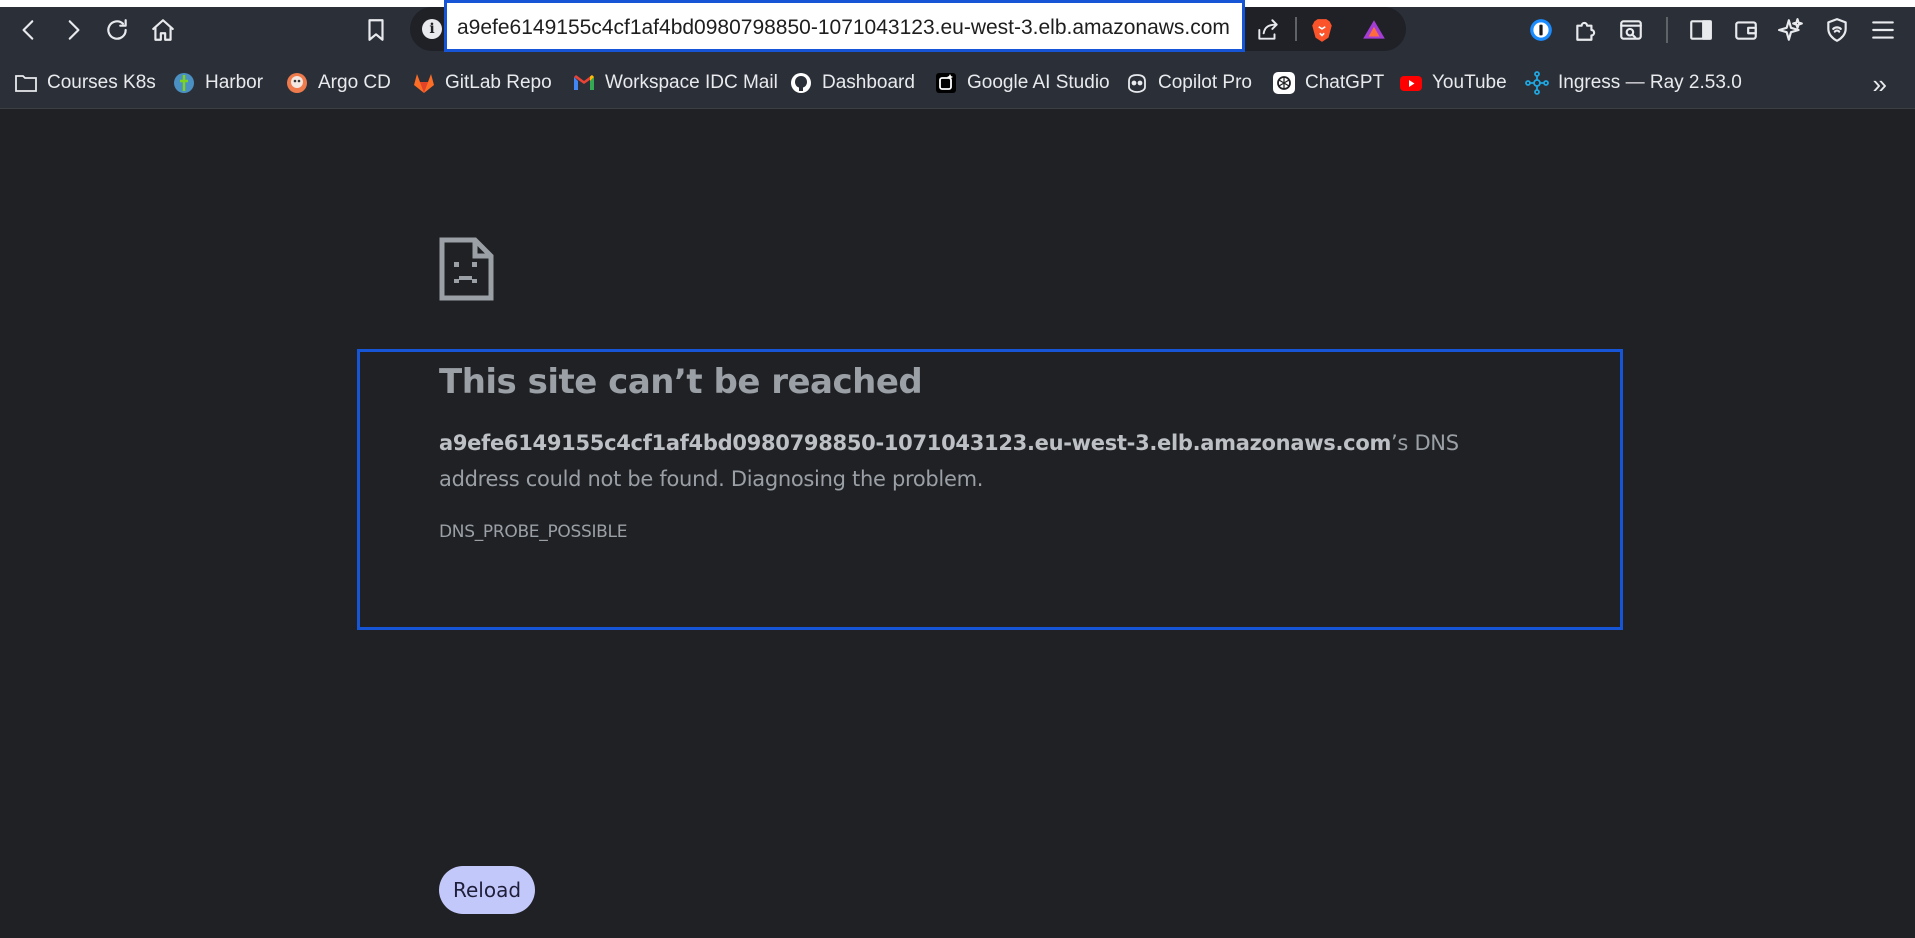  I want to click on ray-icon, so click(1537, 83).